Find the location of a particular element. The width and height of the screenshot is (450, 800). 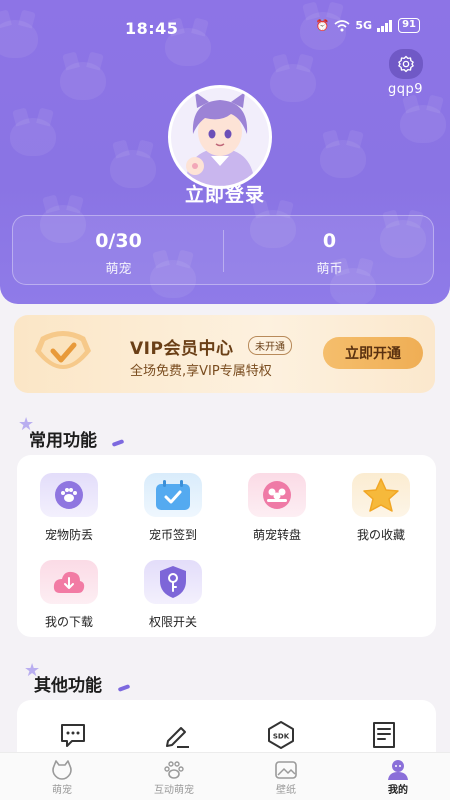

func-label: 宠物防丢 is located at coordinates (68, 535).